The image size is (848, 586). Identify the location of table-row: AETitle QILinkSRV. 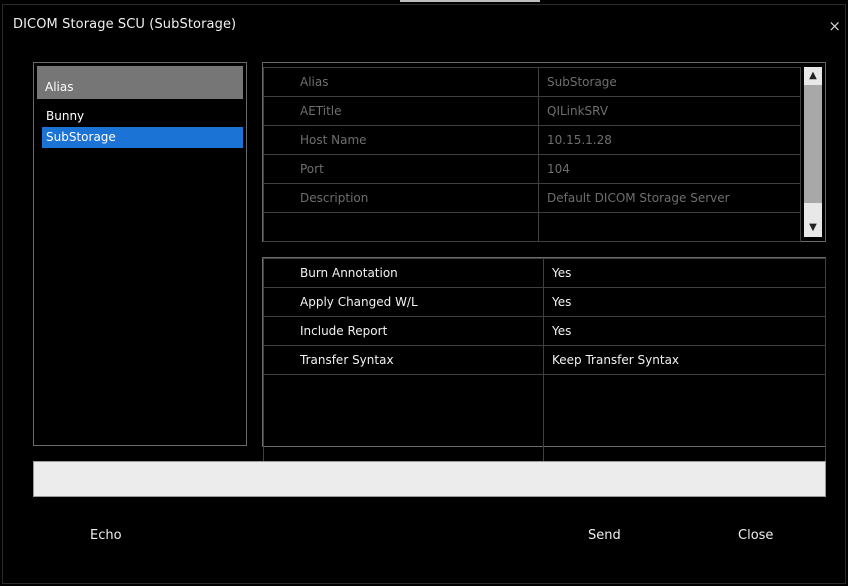
(532, 111).